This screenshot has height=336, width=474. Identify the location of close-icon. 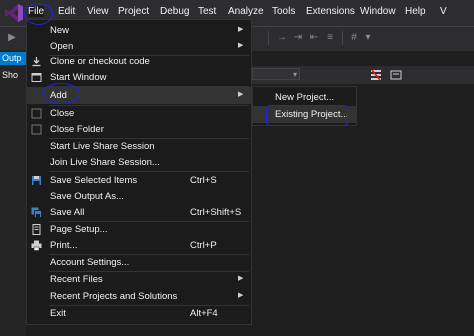
(36, 113).